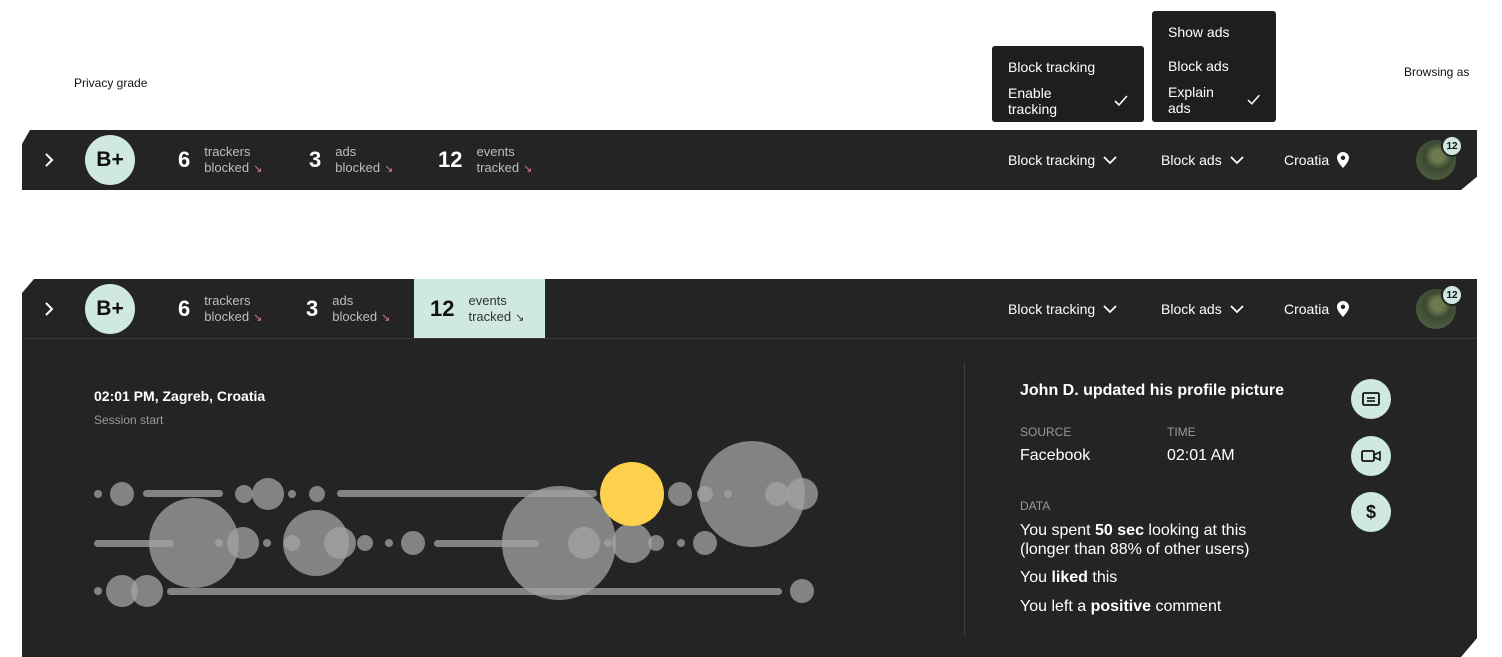 The image size is (1502, 657). What do you see at coordinates (457, 524) in the screenshot?
I see `event-timeline` at bounding box center [457, 524].